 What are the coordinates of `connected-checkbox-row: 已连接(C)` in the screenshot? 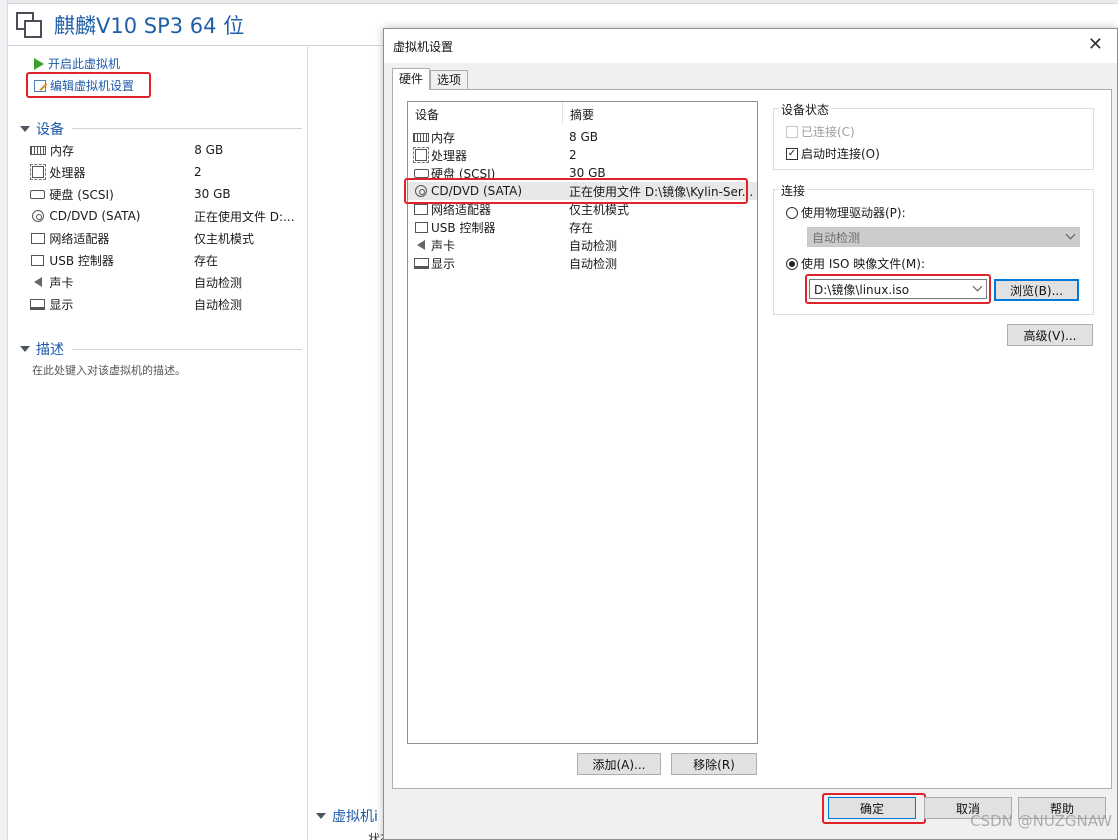 It's located at (820, 131).